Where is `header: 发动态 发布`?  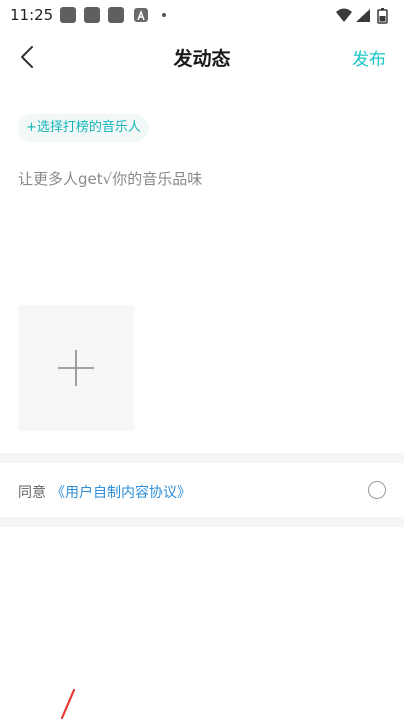 header: 发动态 发布 is located at coordinates (202, 57).